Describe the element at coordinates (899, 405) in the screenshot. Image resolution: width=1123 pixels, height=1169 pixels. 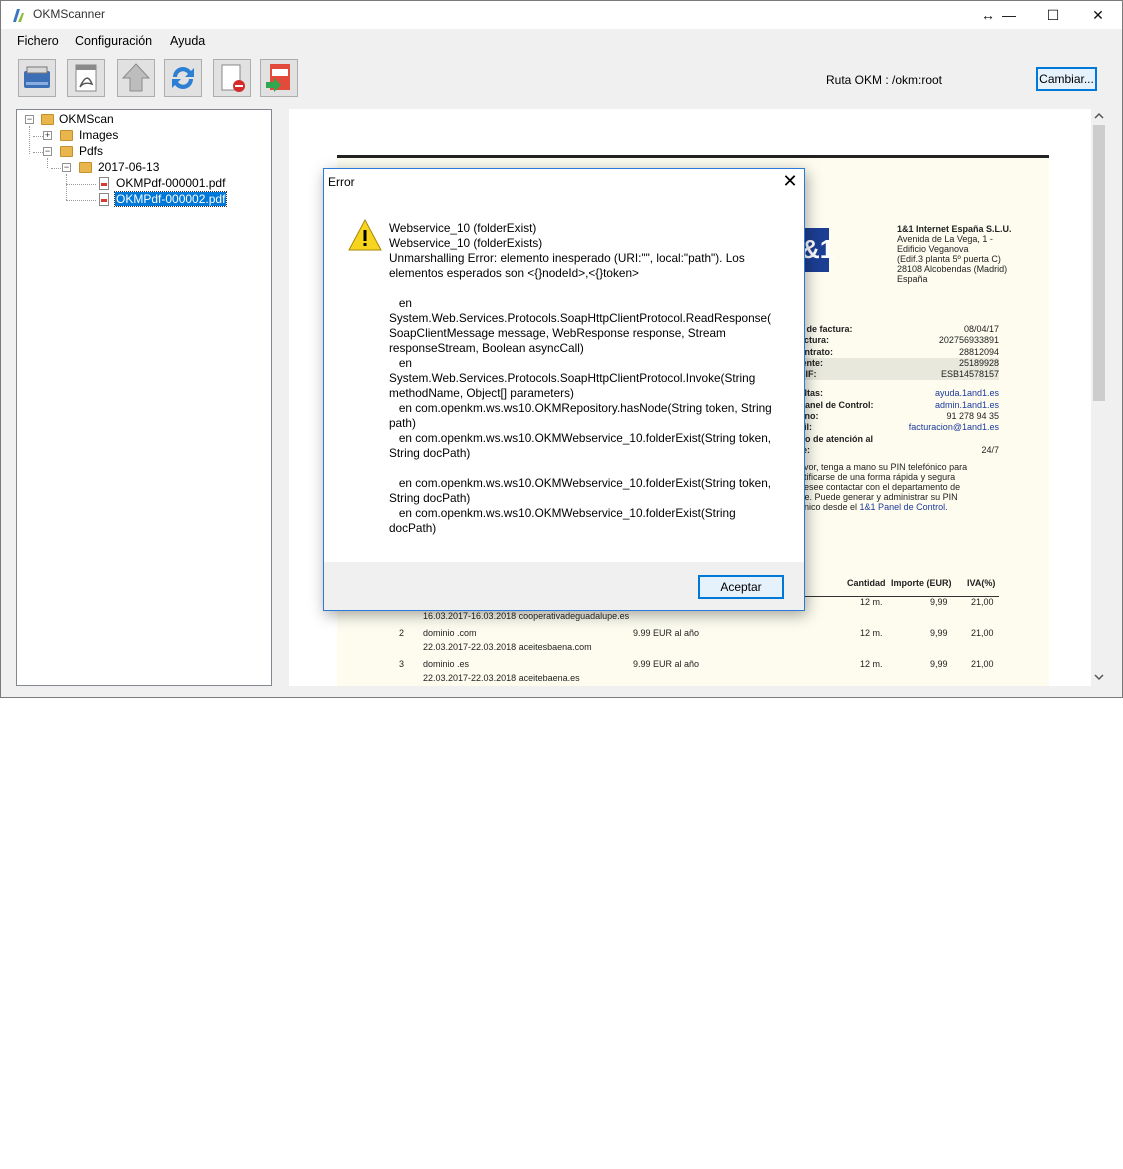
I see `invoice-field: Panel de Control: admin.1and1.es` at that location.